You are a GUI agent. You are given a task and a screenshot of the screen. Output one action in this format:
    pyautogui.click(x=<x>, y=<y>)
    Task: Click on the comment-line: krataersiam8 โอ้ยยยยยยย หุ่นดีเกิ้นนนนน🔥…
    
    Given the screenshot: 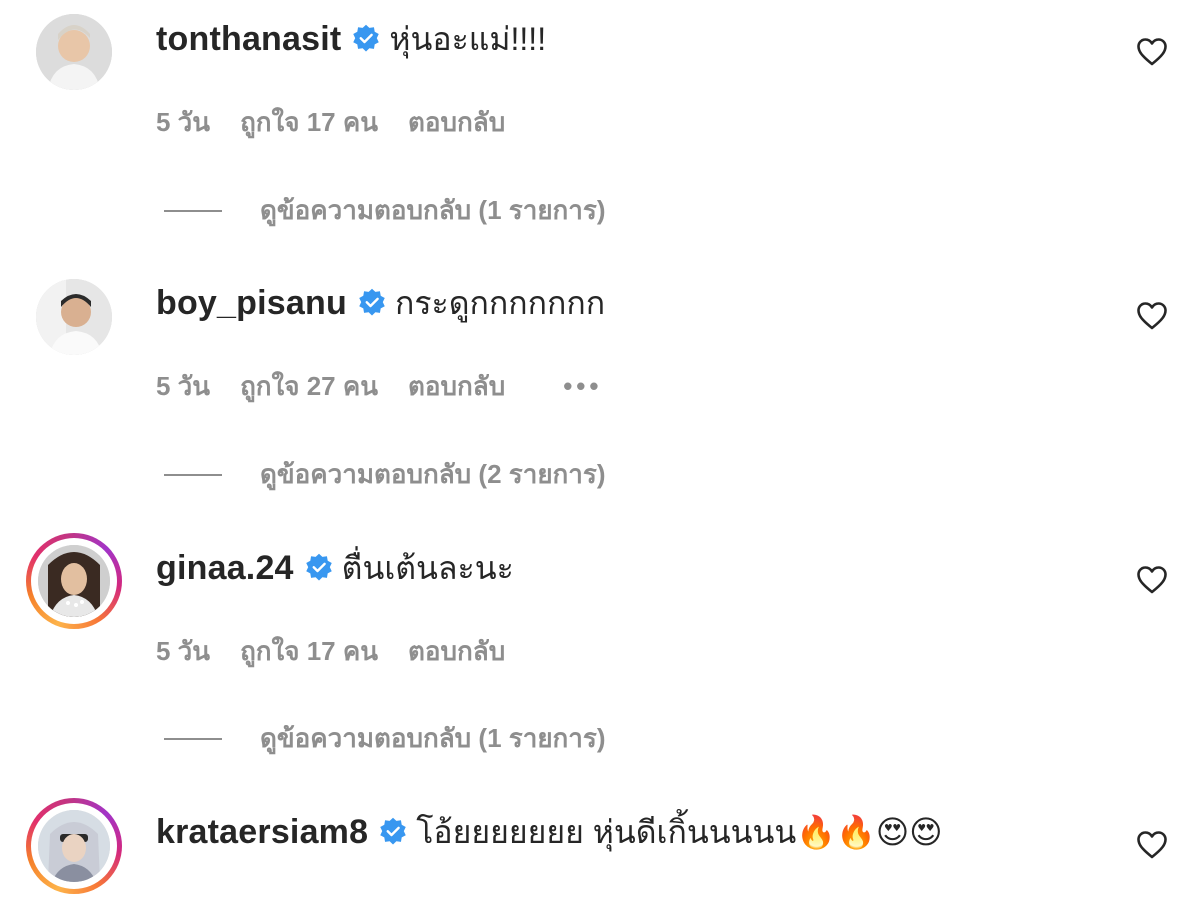 What is the action you would take?
    pyautogui.click(x=549, y=832)
    